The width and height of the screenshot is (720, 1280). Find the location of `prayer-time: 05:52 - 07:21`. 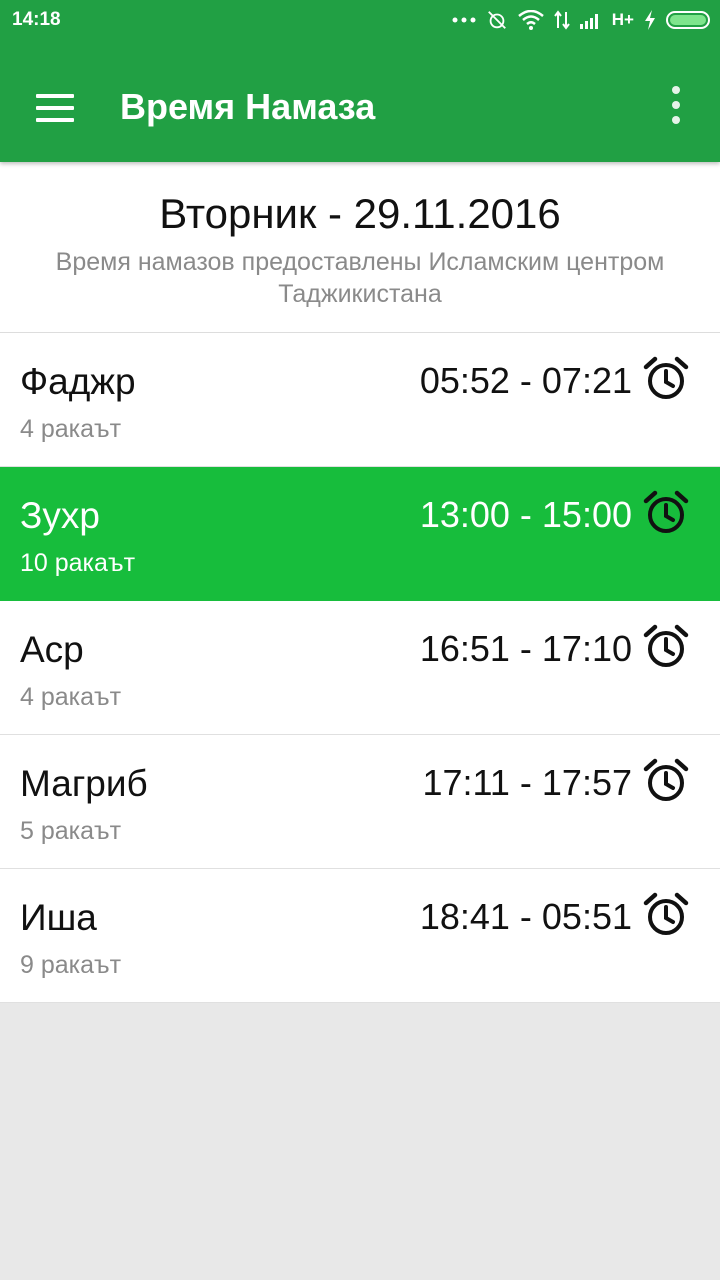

prayer-time: 05:52 - 07:21 is located at coordinates (525, 380).